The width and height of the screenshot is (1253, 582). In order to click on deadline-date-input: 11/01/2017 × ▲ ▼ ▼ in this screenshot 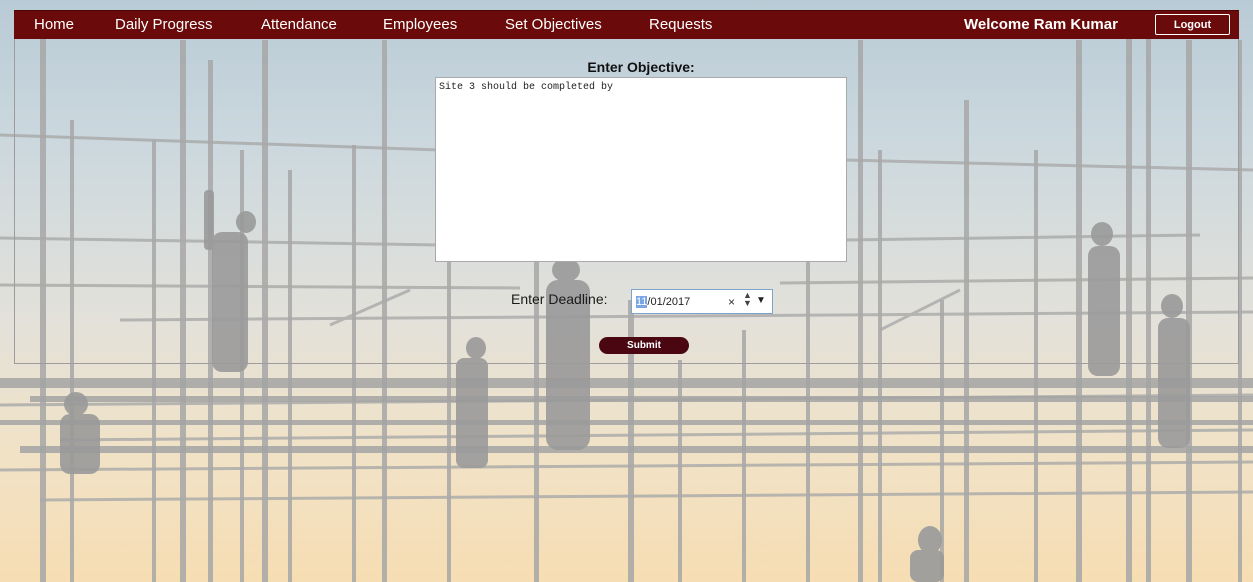, I will do `click(702, 301)`.